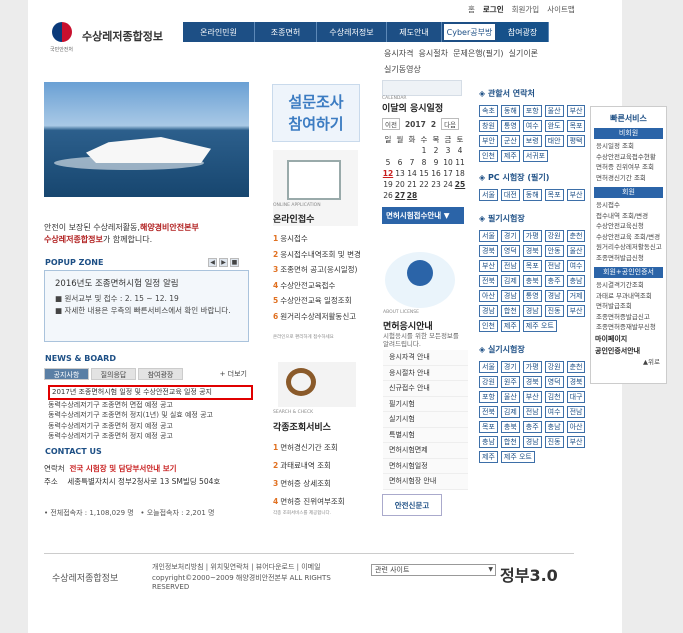 This screenshot has height=633, width=683. What do you see at coordinates (488, 397) in the screenshot?
I see `practical-exam-chip: 포항` at bounding box center [488, 397].